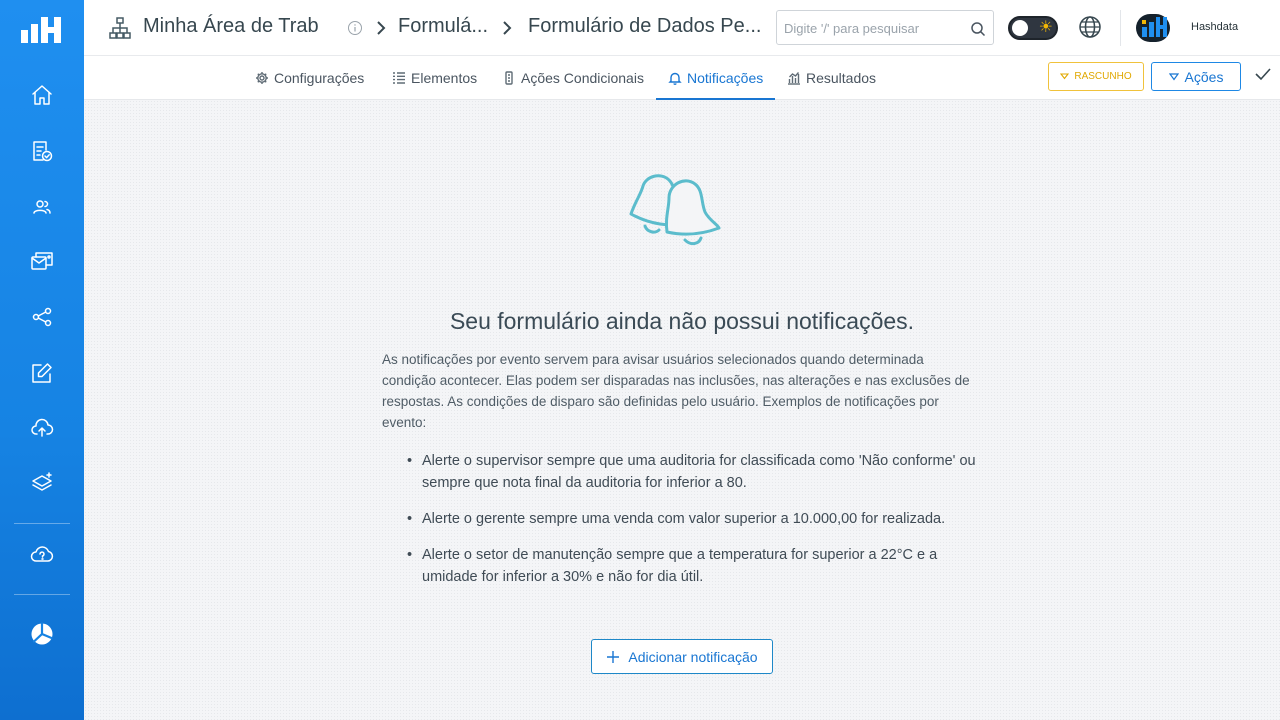  I want to click on mail-card-icon, so click(42, 261).